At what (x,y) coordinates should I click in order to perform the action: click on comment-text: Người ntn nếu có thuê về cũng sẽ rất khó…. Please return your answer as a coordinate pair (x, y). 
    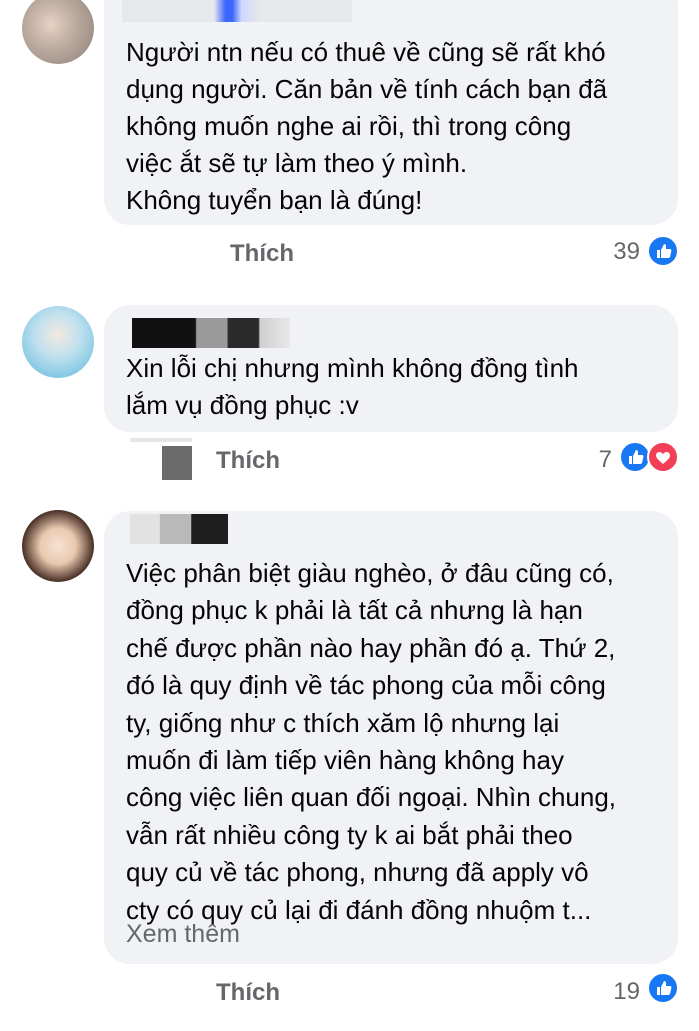
    Looking at the image, I should click on (367, 126).